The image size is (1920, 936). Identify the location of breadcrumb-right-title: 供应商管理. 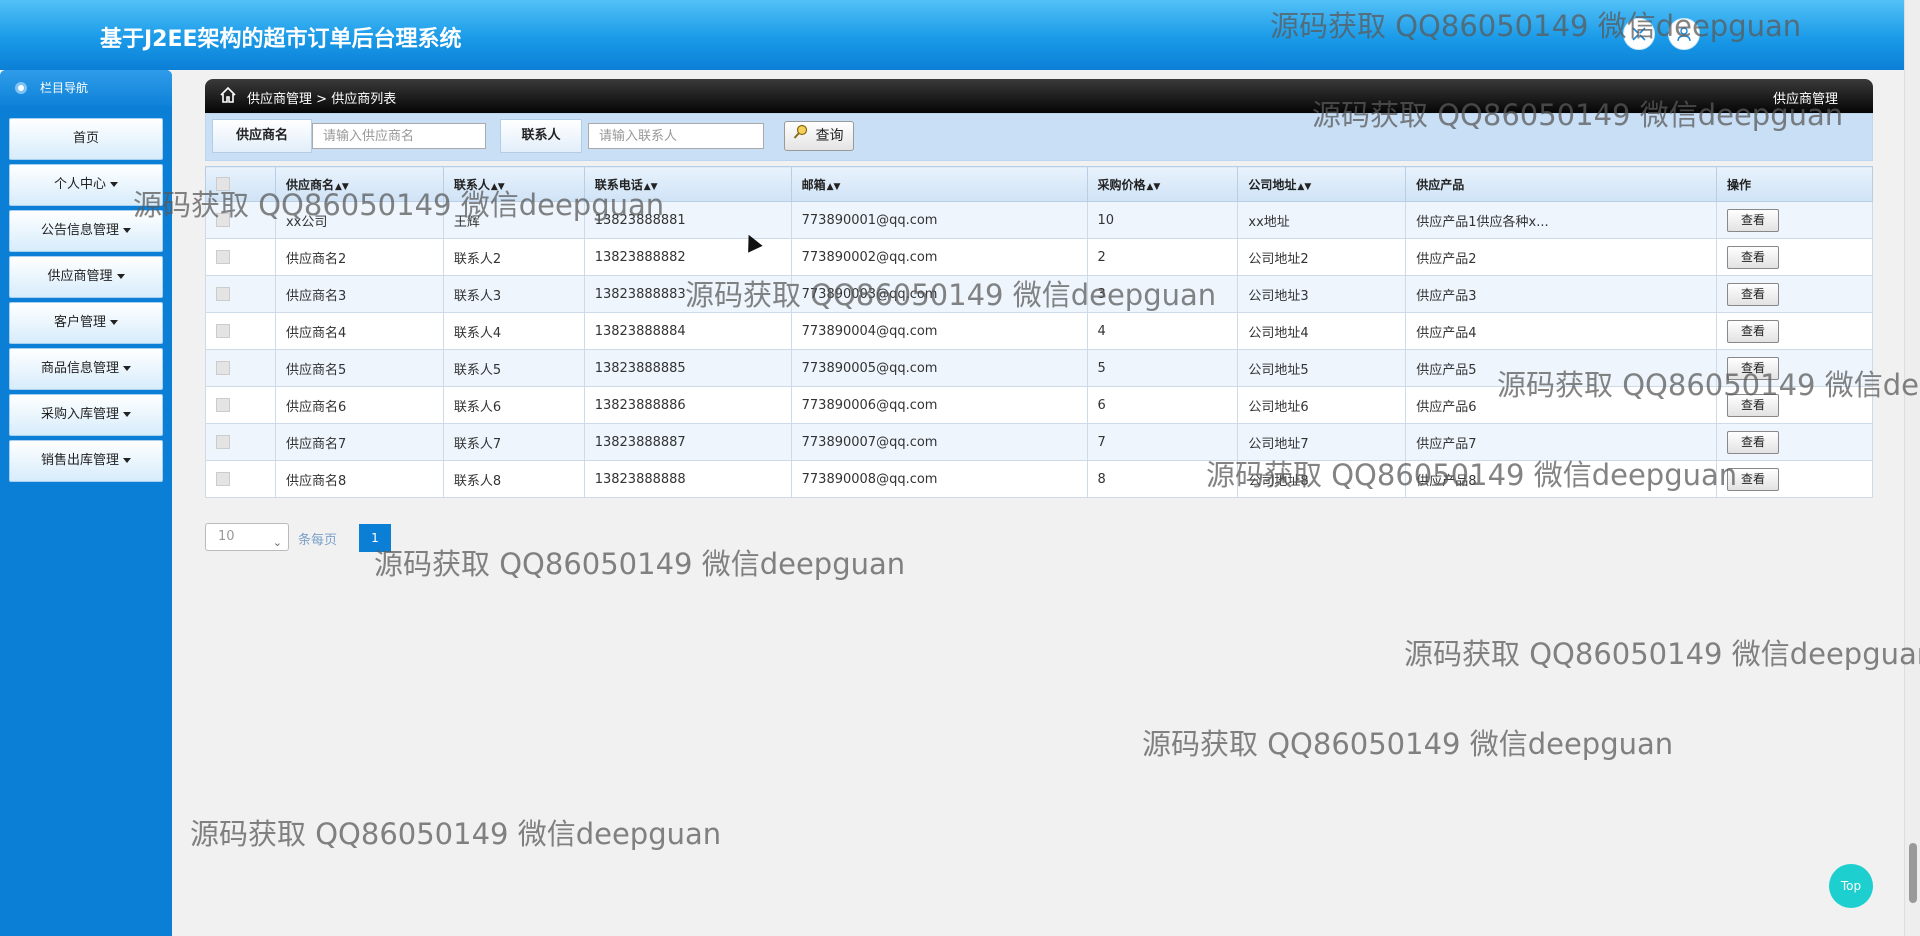
(1805, 99).